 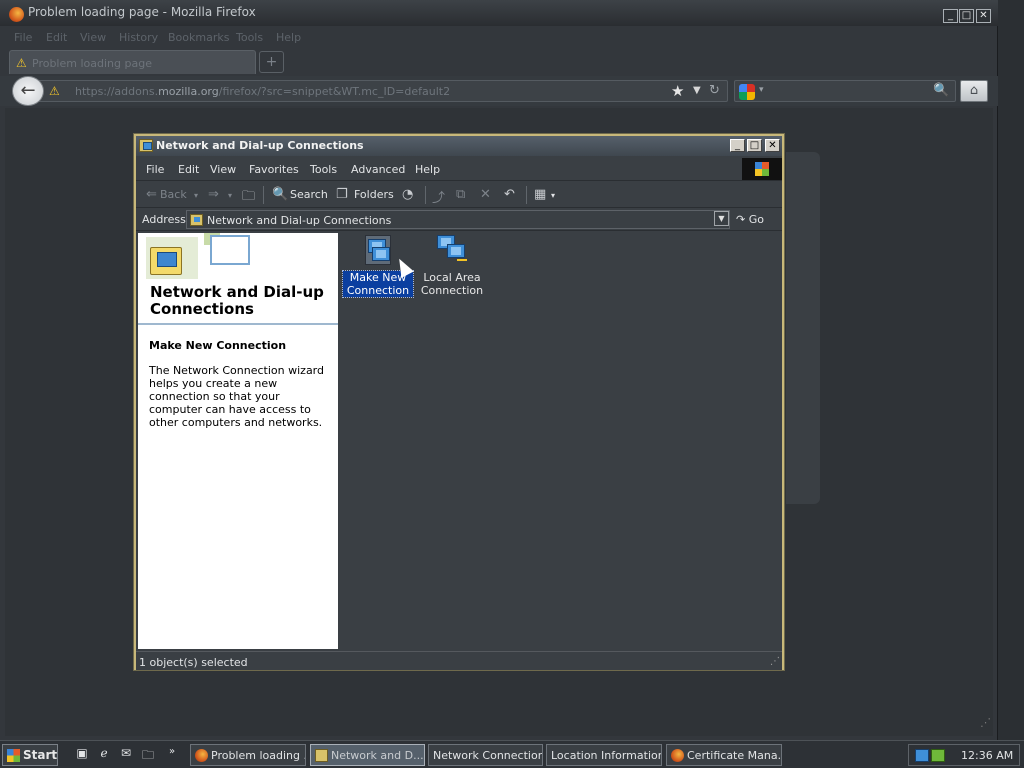 What do you see at coordinates (213, 194) in the screenshot?
I see `forward-arrow-icon: ⇒` at bounding box center [213, 194].